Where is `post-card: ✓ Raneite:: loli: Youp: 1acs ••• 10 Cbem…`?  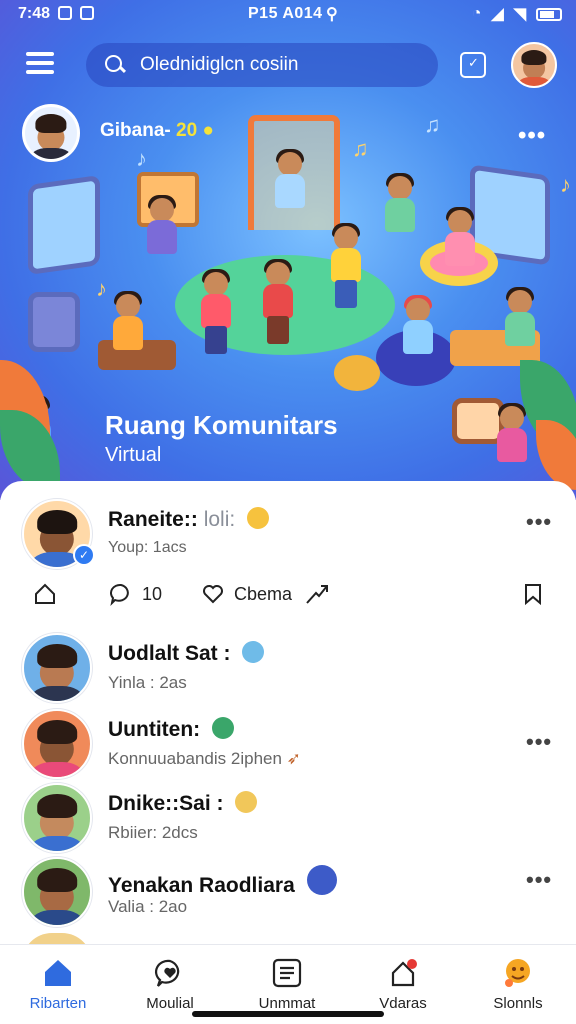
post-card: ✓ Raneite:: loli: Youp: 1acs ••• 10 Cbem… is located at coordinates (288, 551).